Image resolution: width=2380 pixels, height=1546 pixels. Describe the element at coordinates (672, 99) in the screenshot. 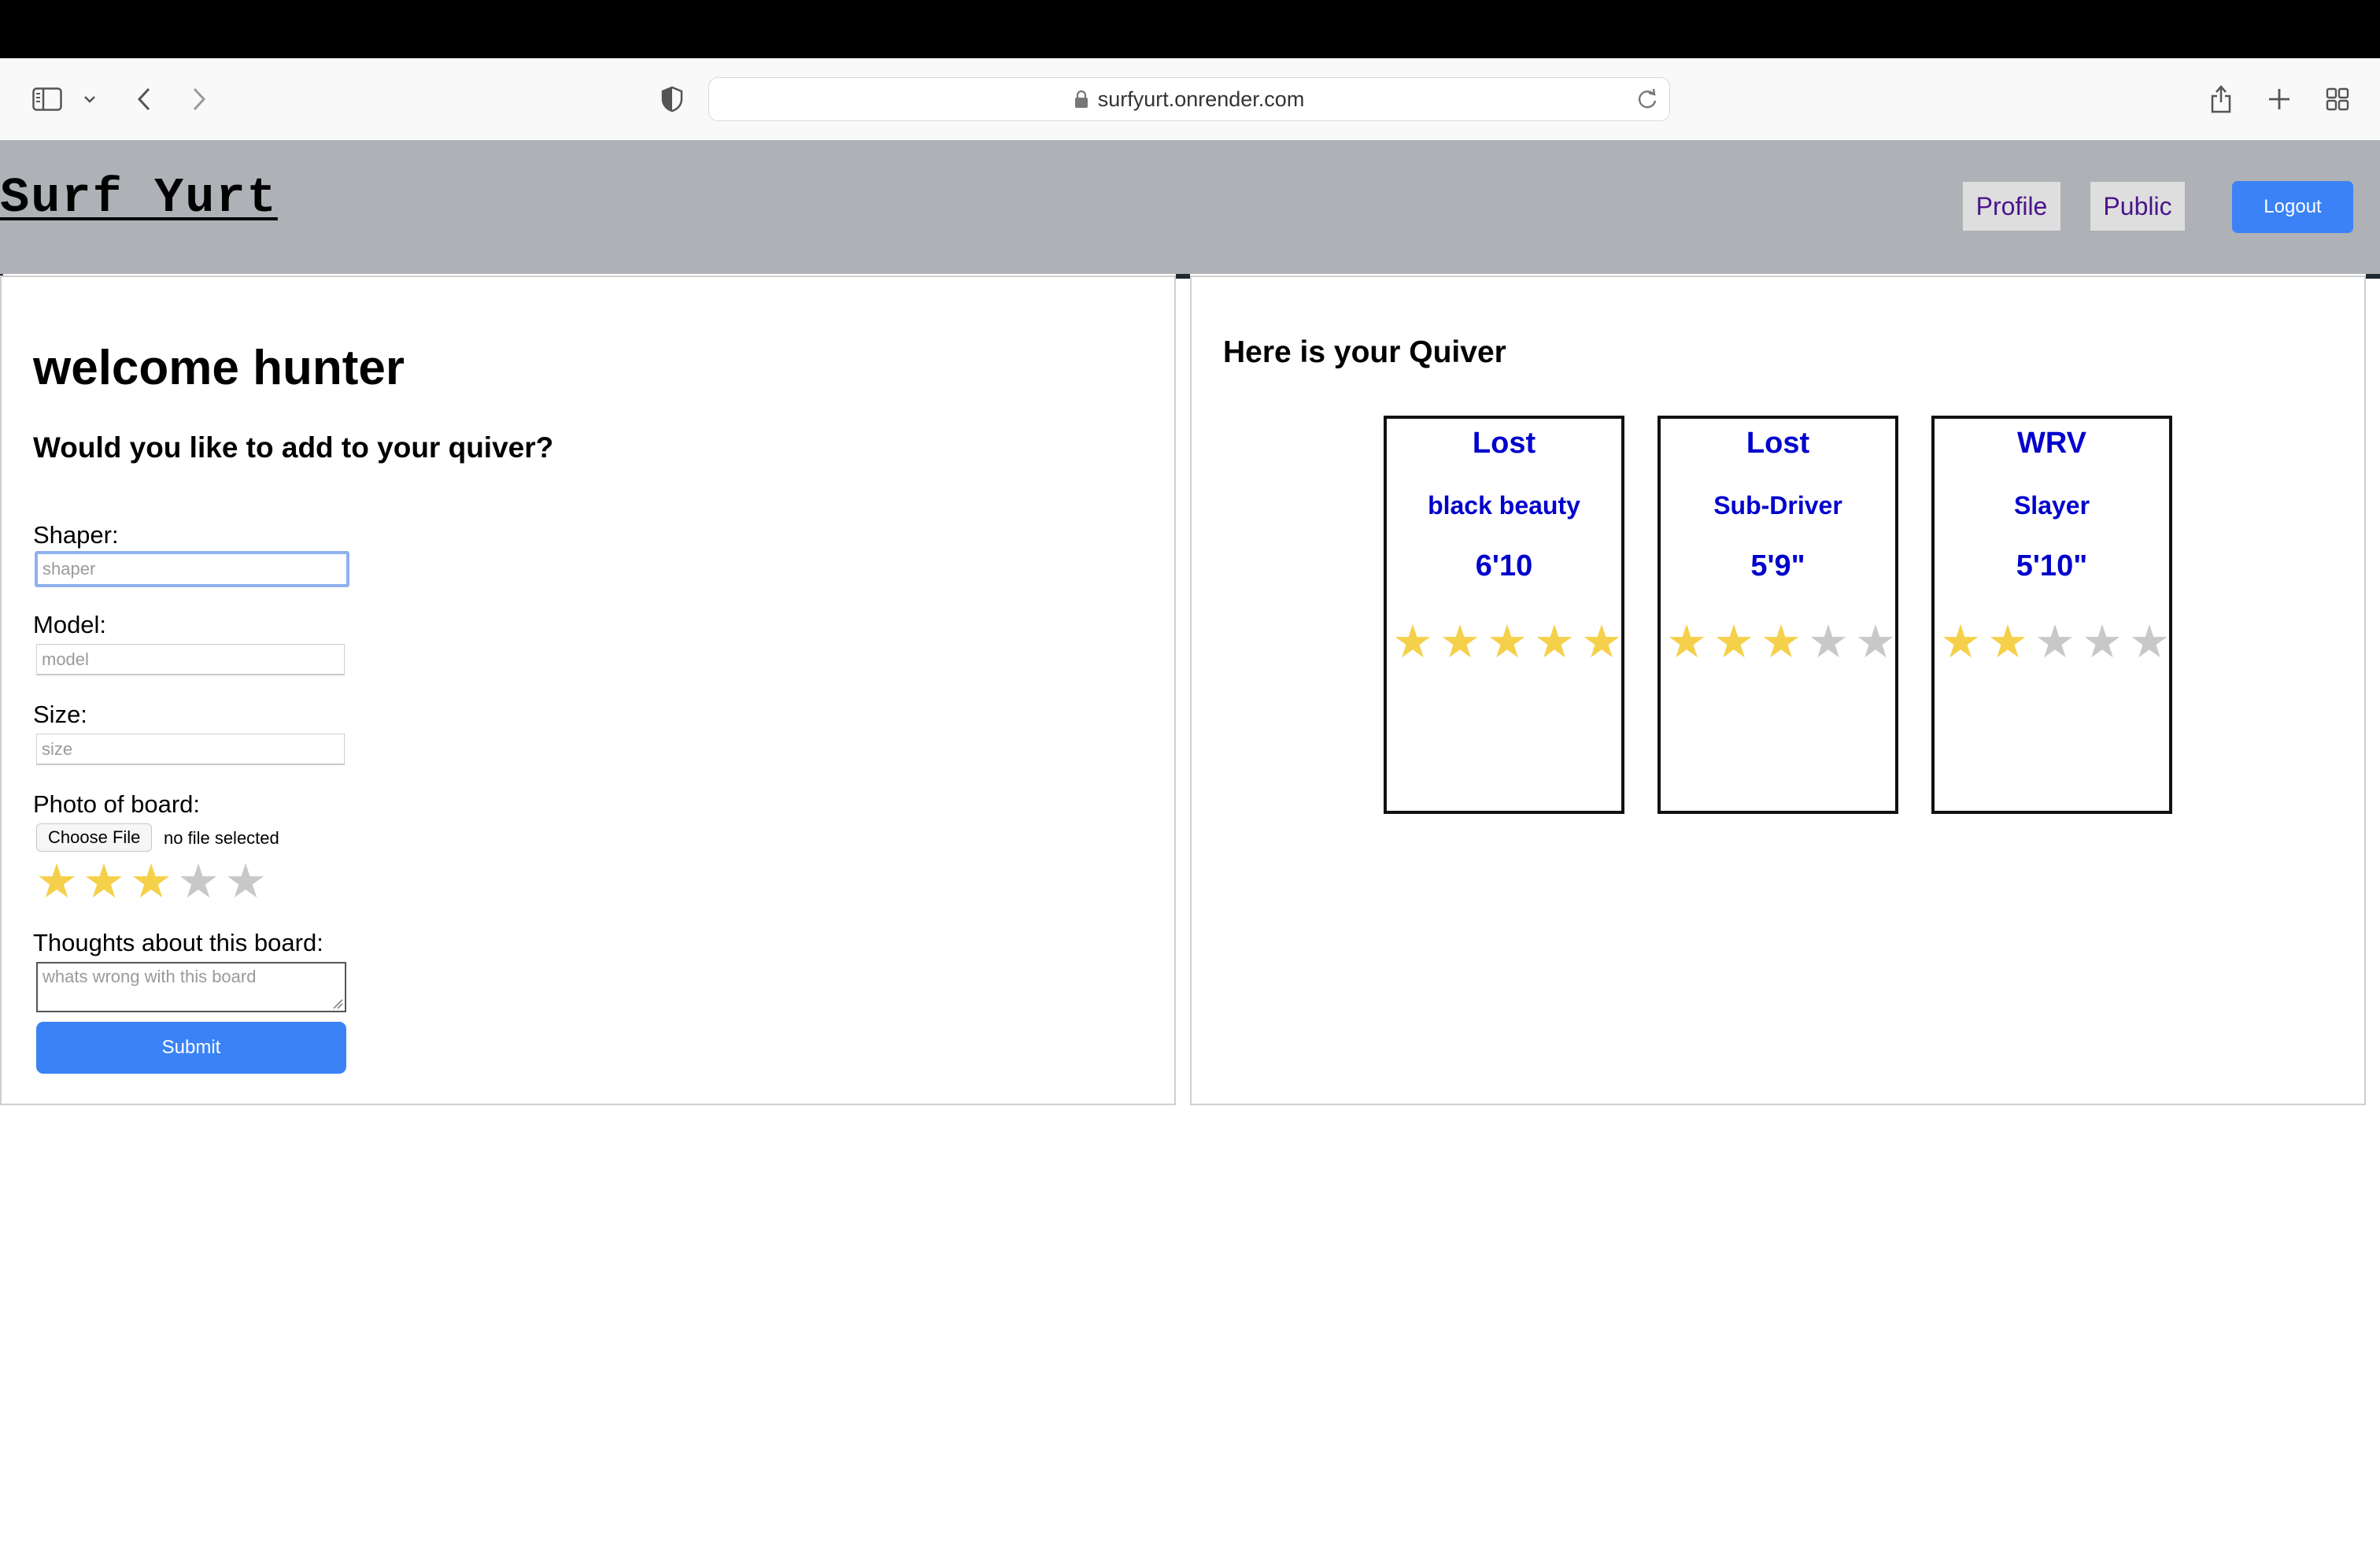

I see `shield-icon` at that location.